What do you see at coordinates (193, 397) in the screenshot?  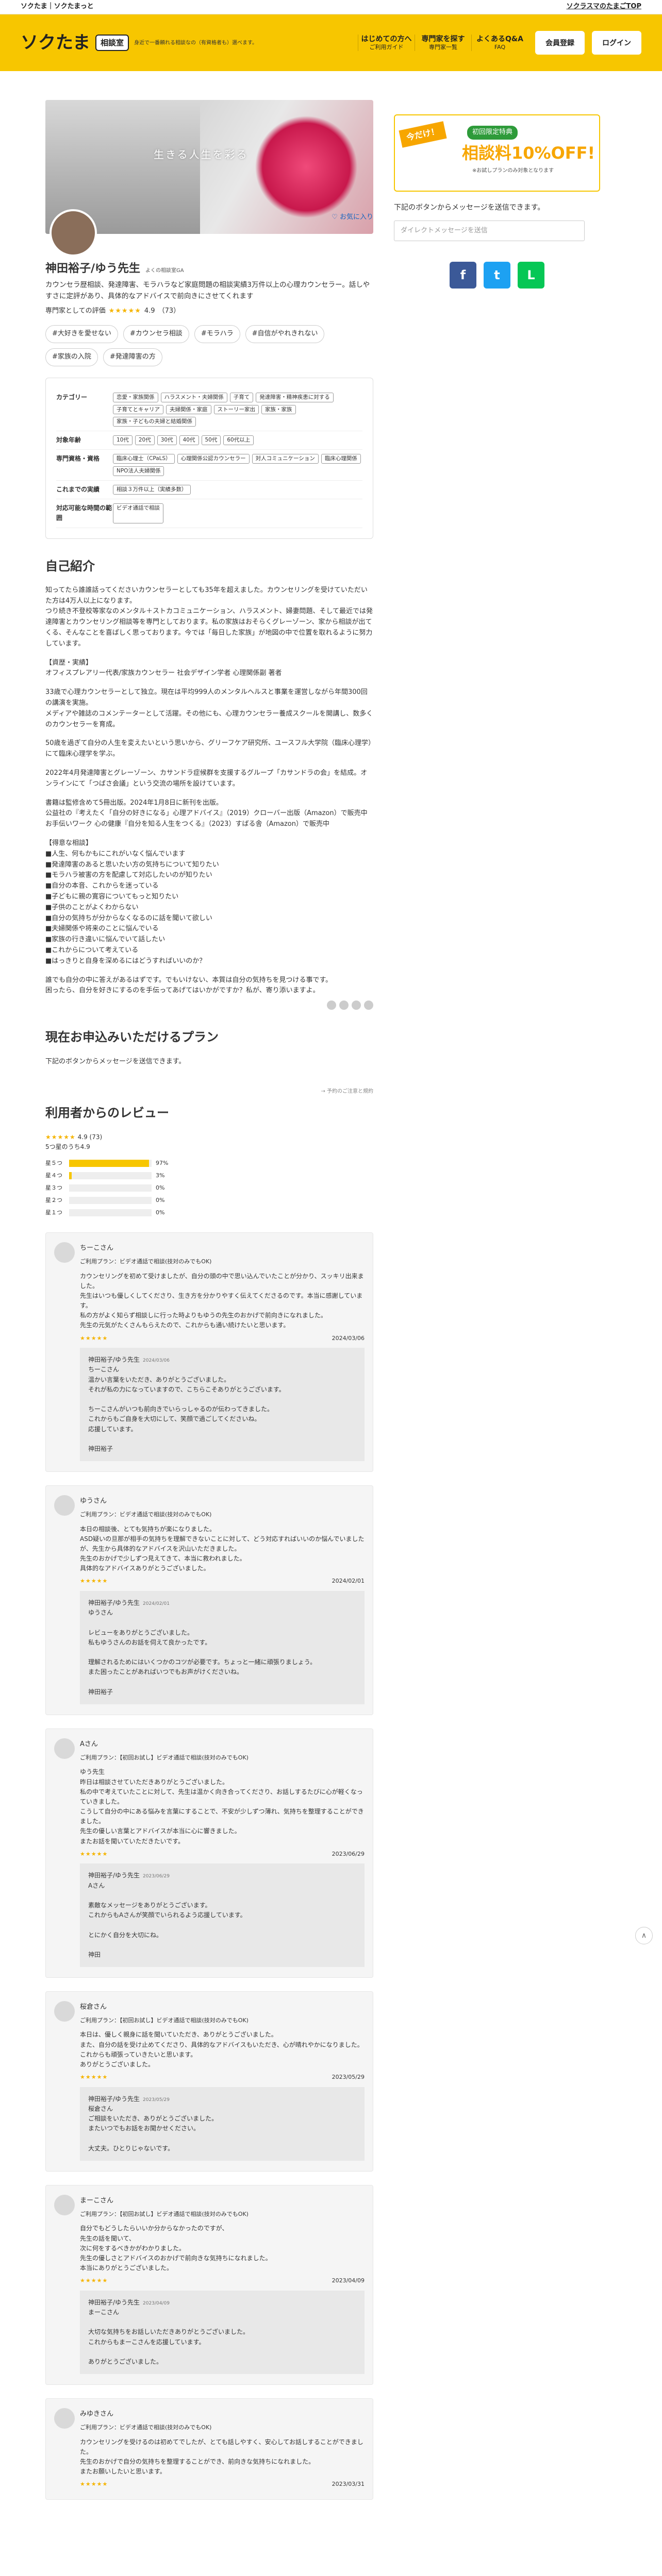 I see `info-chip: ハラスメント・夫婦関係` at bounding box center [193, 397].